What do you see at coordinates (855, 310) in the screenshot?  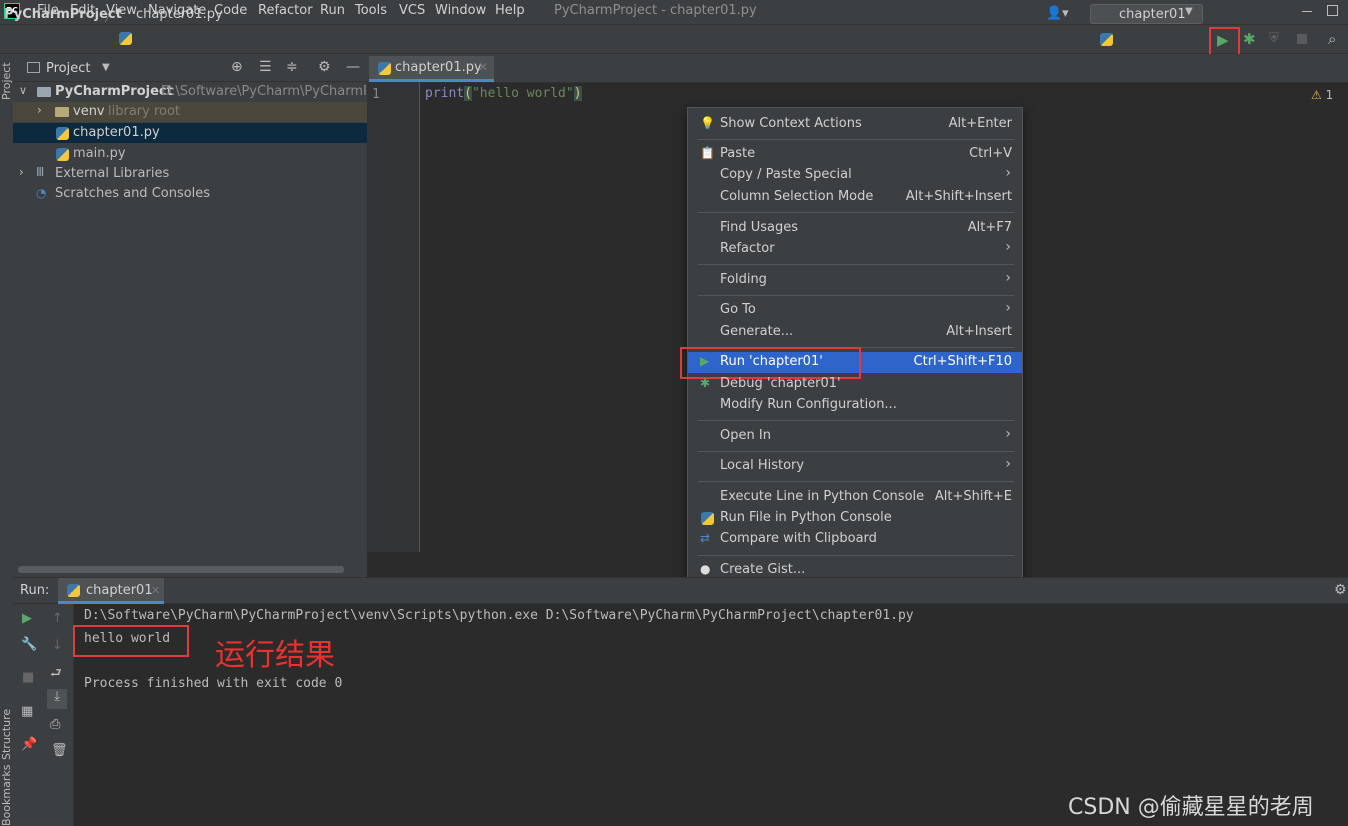 I see `menu-item-go-to: Go To ›` at bounding box center [855, 310].